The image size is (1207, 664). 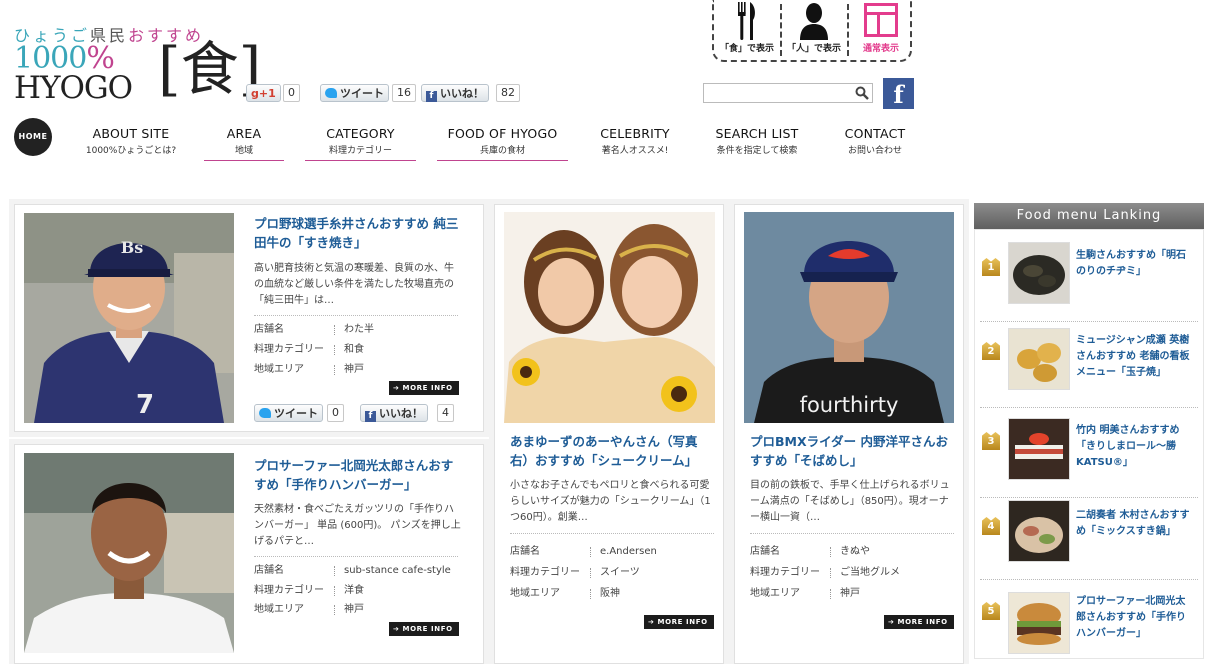 What do you see at coordinates (991, 611) in the screenshot?
I see `rank-medal-icon: 5` at bounding box center [991, 611].